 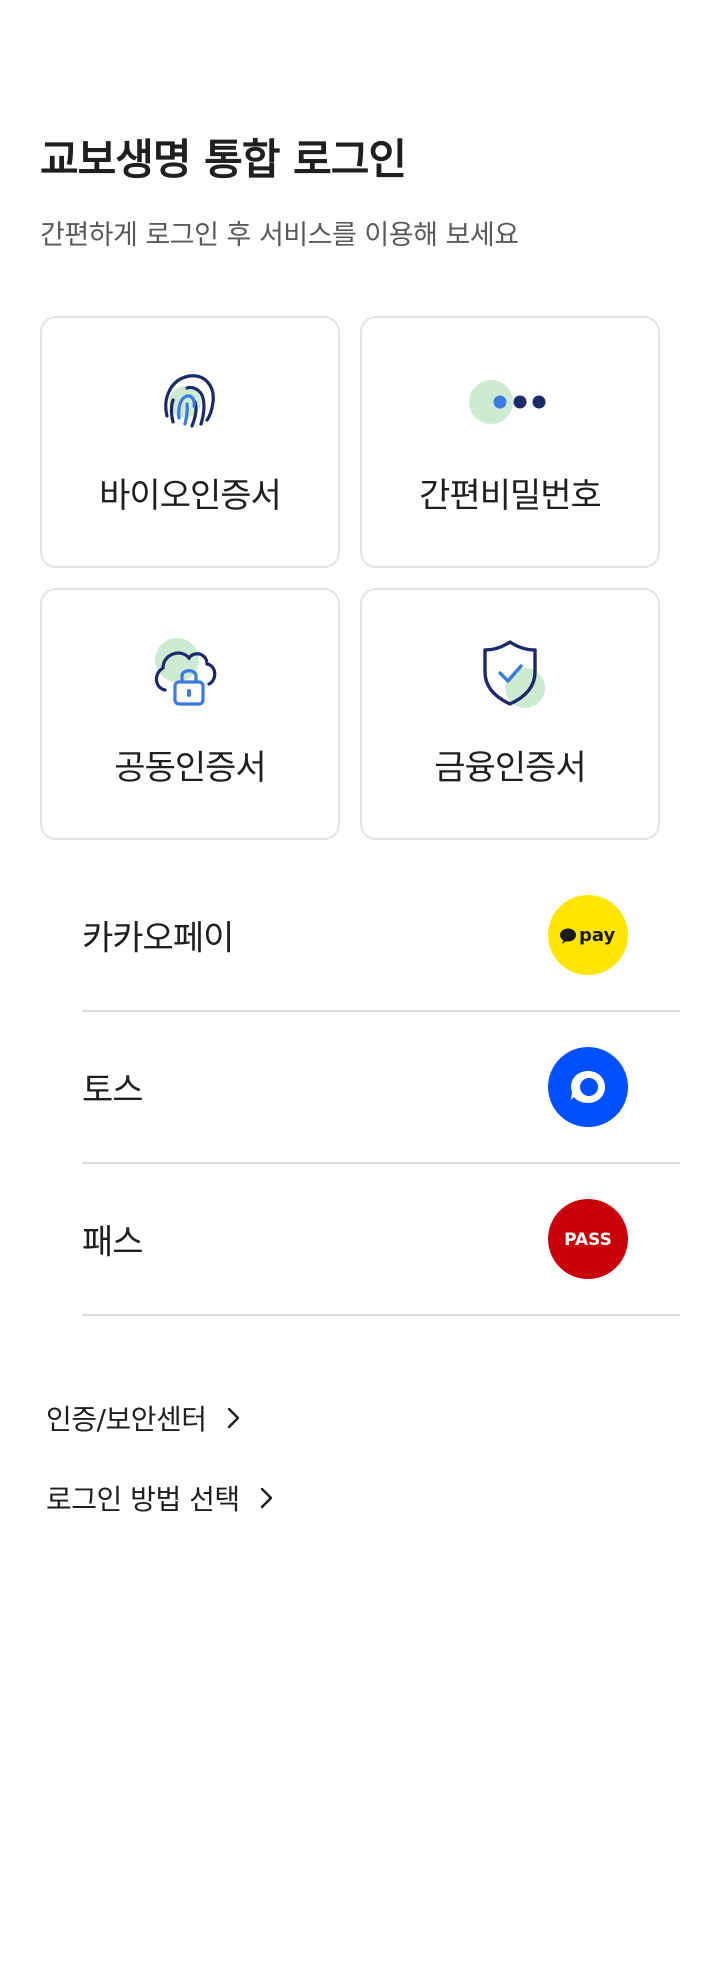 What do you see at coordinates (113, 1242) in the screenshot?
I see `provider-label: 패스` at bounding box center [113, 1242].